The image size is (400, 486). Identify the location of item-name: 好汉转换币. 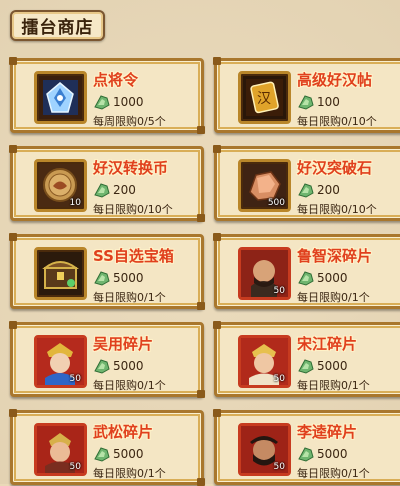
(131, 168).